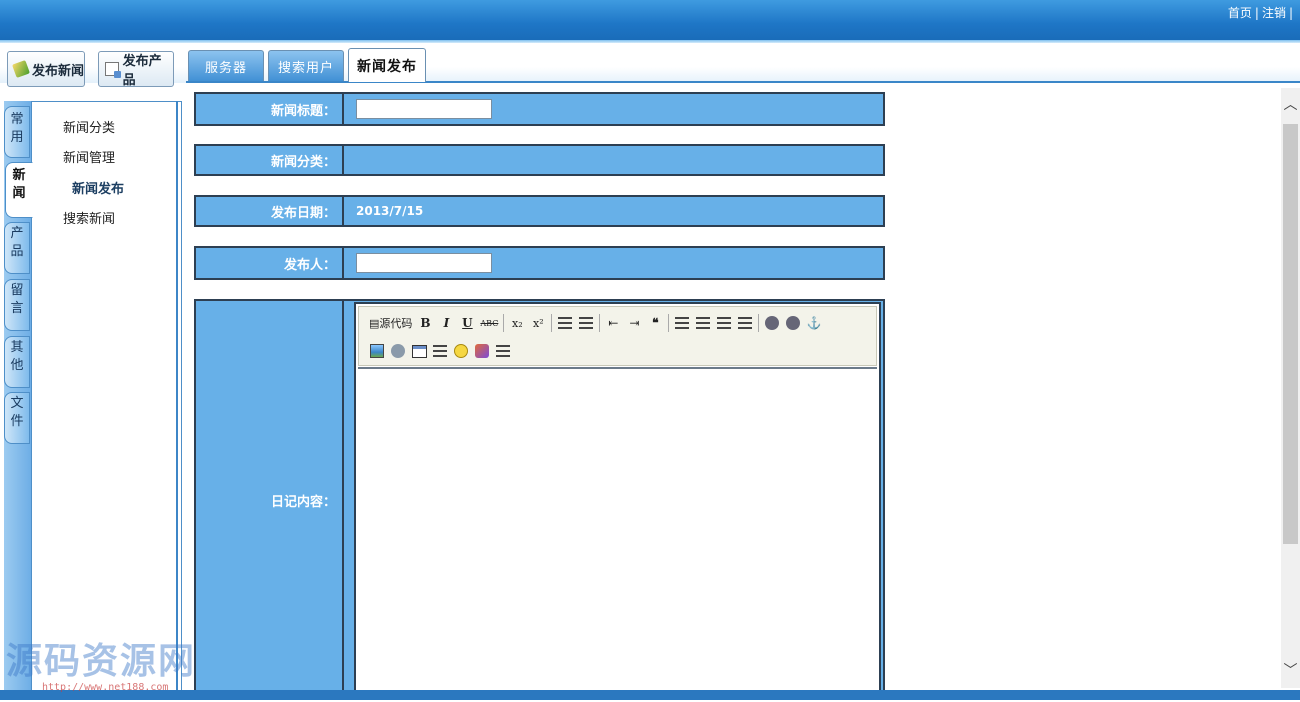 Image resolution: width=1300 pixels, height=702 pixels. What do you see at coordinates (17, 299) in the screenshot?
I see `vtab-message-label: 留言` at bounding box center [17, 299].